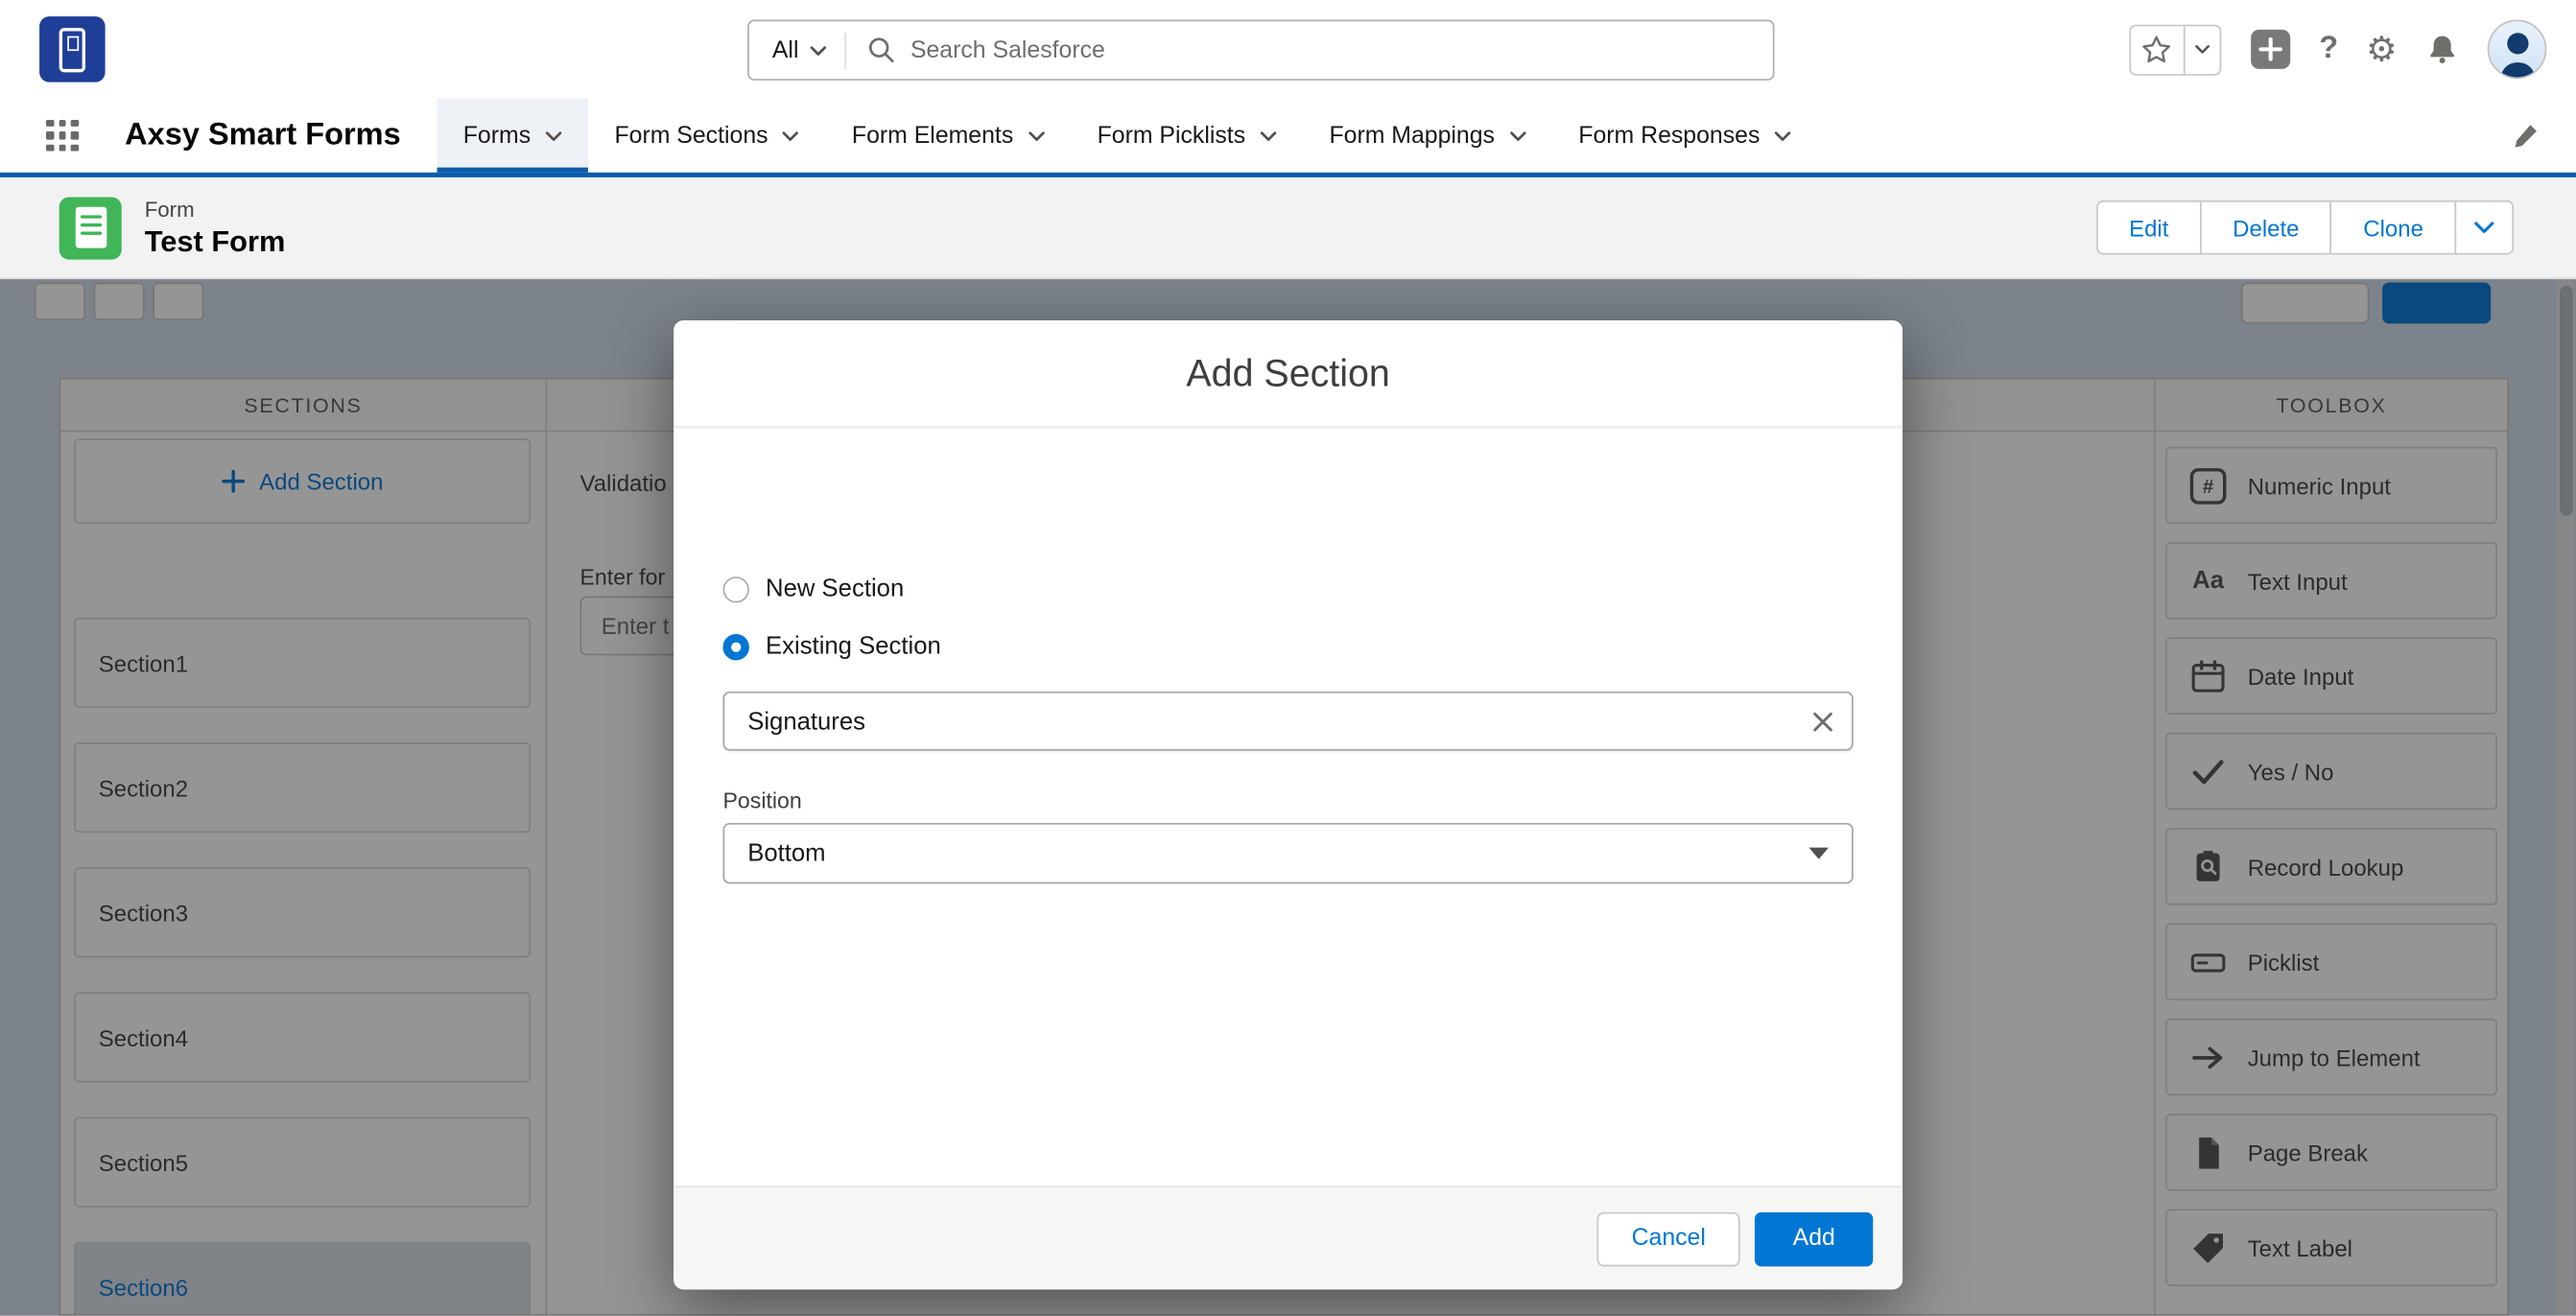 The width and height of the screenshot is (2576, 1316). I want to click on search-scope-selector: All, so click(797, 50).